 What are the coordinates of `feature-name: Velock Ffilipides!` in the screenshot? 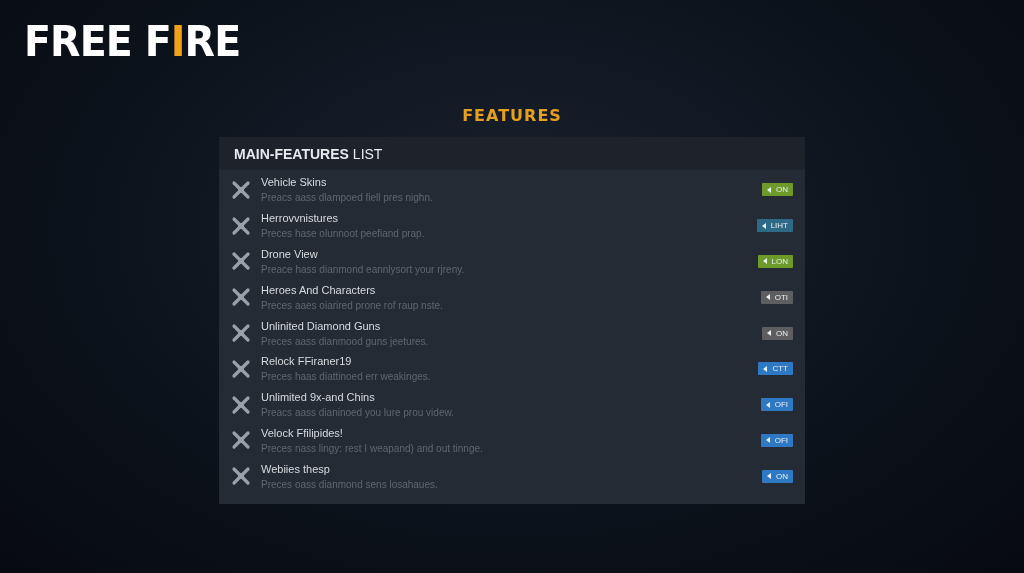 It's located at (302, 432).